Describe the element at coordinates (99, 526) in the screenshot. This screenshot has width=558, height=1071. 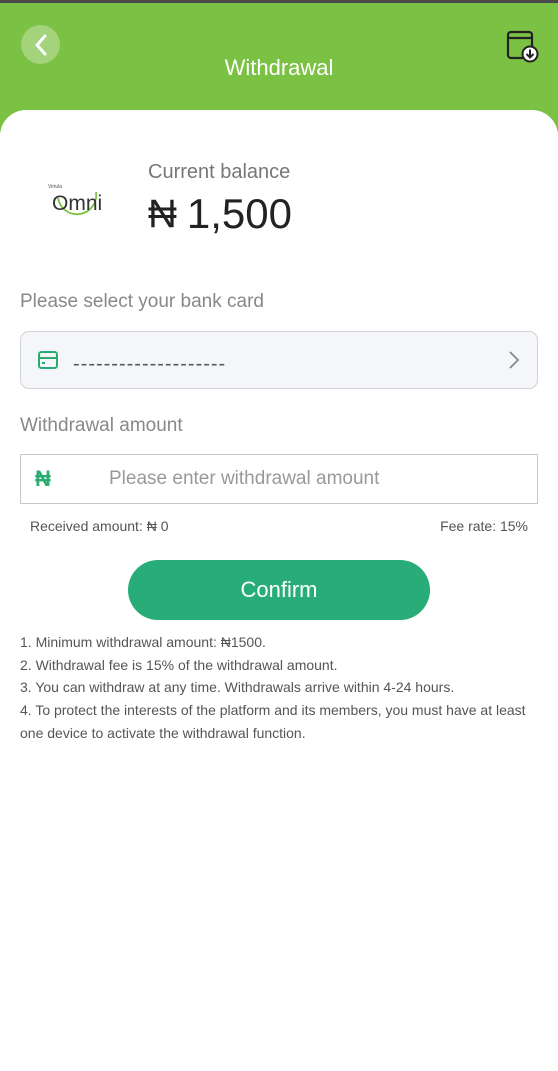
I see `received-amount: Received amount: ₦ 0` at that location.